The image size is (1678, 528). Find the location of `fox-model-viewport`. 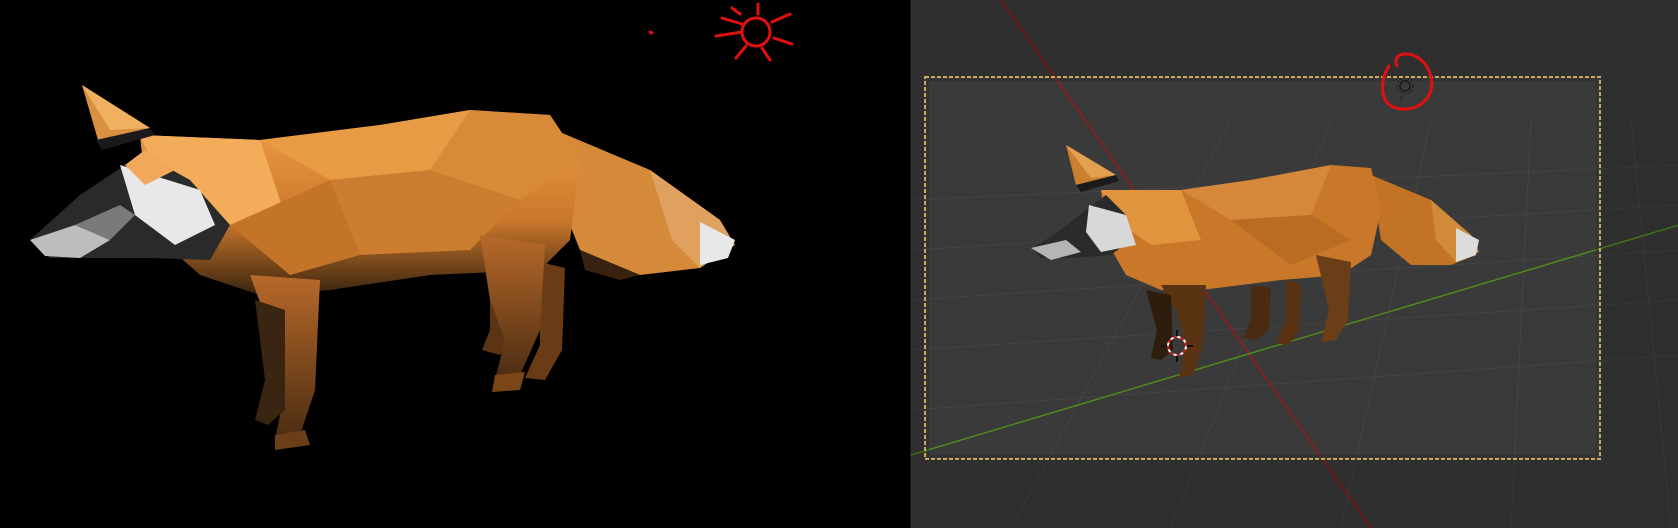

fox-model-viewport is located at coordinates (1255, 261).